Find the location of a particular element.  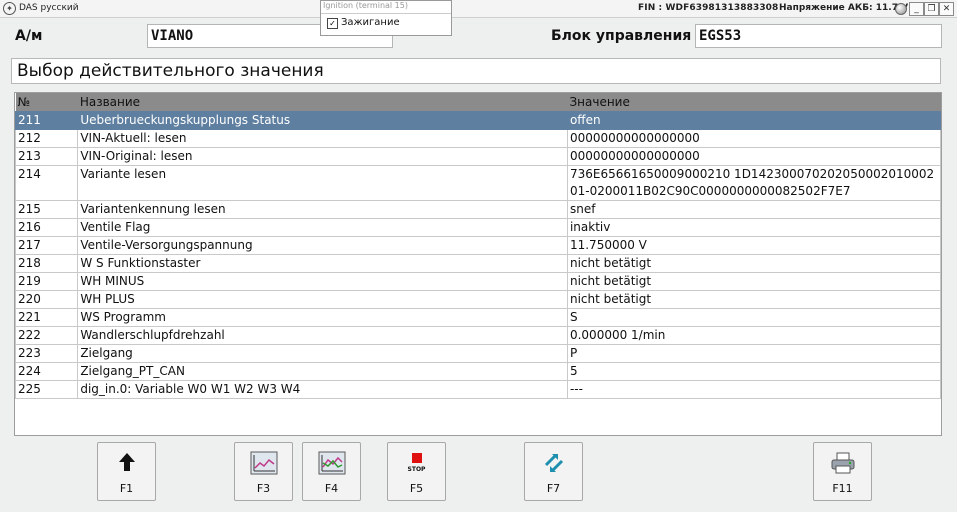

battery-voltage: Напряжение АКБ: 11.7 V is located at coordinates (844, 8).